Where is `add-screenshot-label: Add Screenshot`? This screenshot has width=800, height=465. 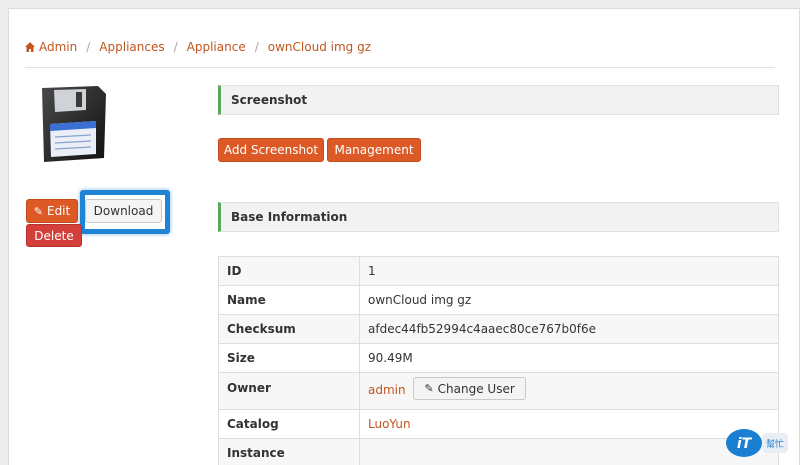 add-screenshot-label: Add Screenshot is located at coordinates (271, 150).